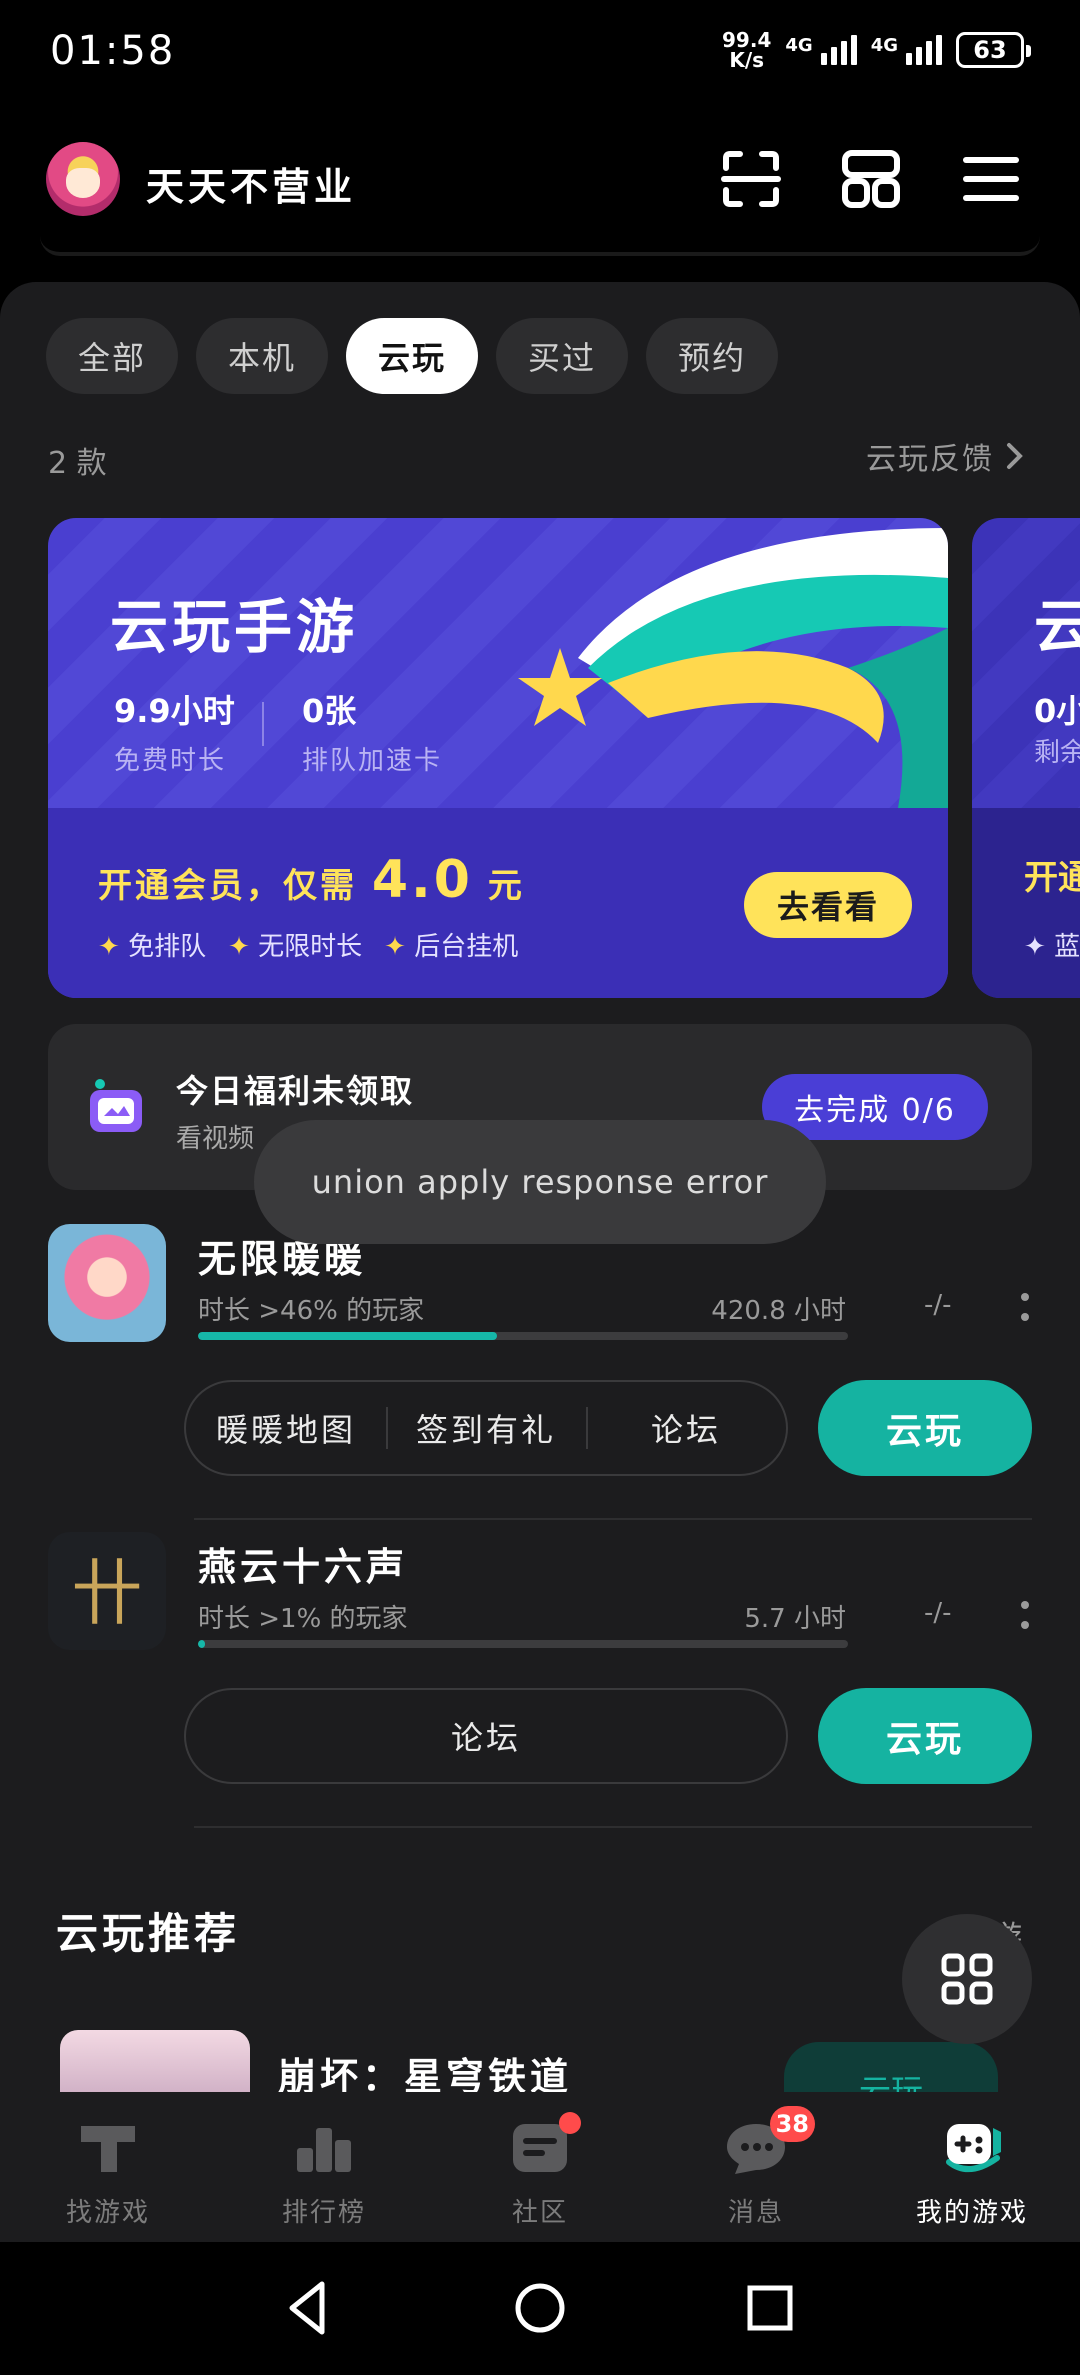  I want to click on tab-all: 全部, so click(112, 356).